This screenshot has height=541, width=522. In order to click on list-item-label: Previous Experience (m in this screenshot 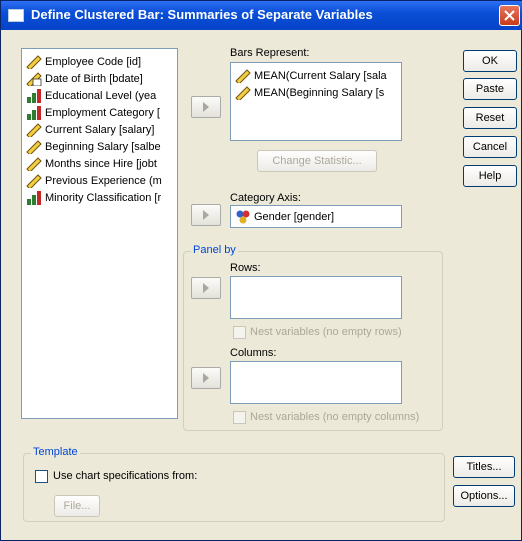, I will do `click(103, 180)`.